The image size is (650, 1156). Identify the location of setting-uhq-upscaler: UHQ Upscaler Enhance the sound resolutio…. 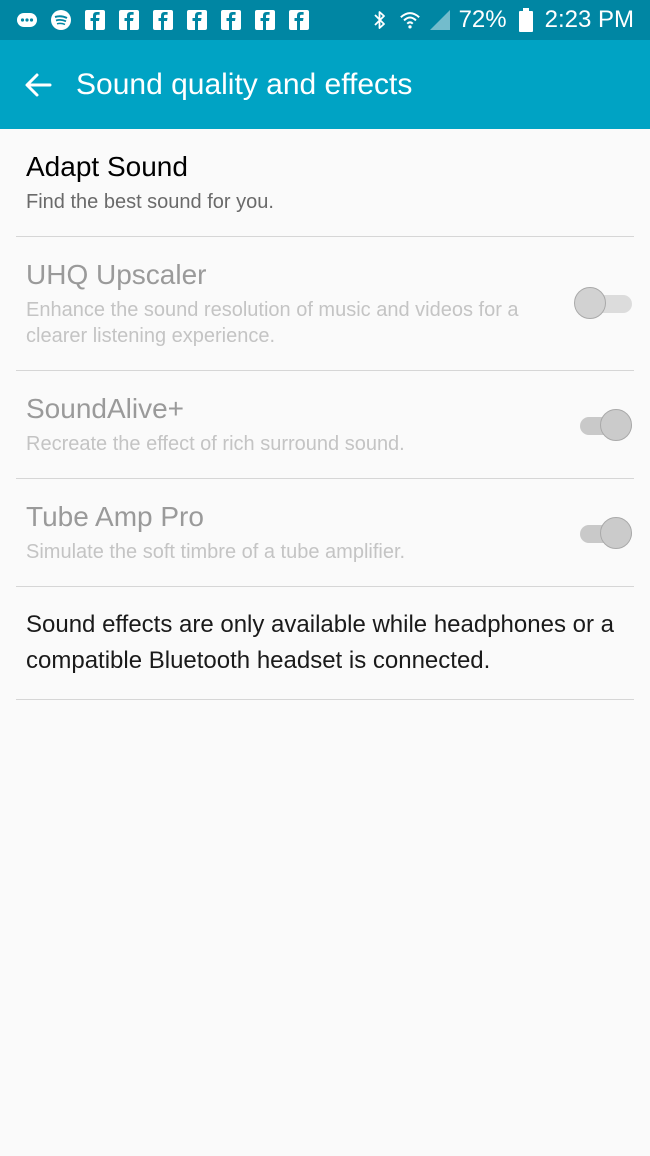
(325, 304).